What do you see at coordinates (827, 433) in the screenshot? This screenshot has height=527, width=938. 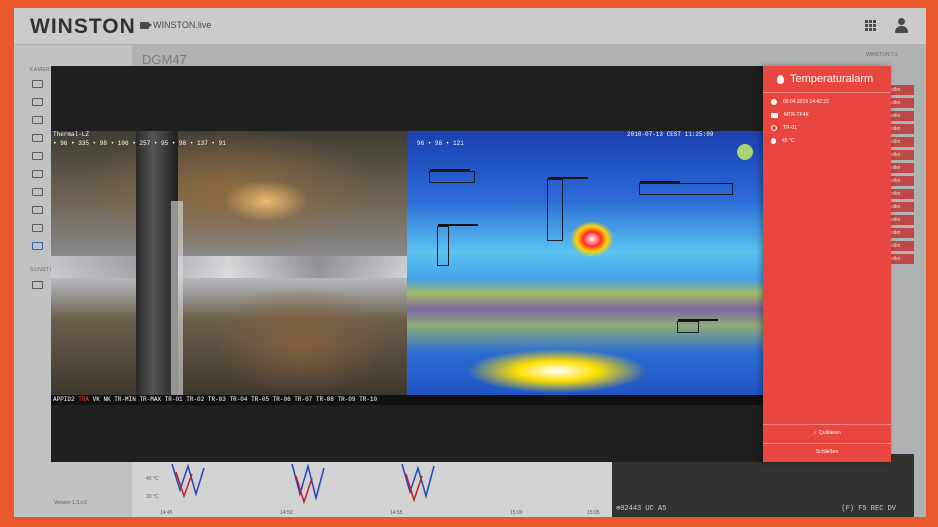 I see `acknowledge-button: ✓ Quittieren` at bounding box center [827, 433].